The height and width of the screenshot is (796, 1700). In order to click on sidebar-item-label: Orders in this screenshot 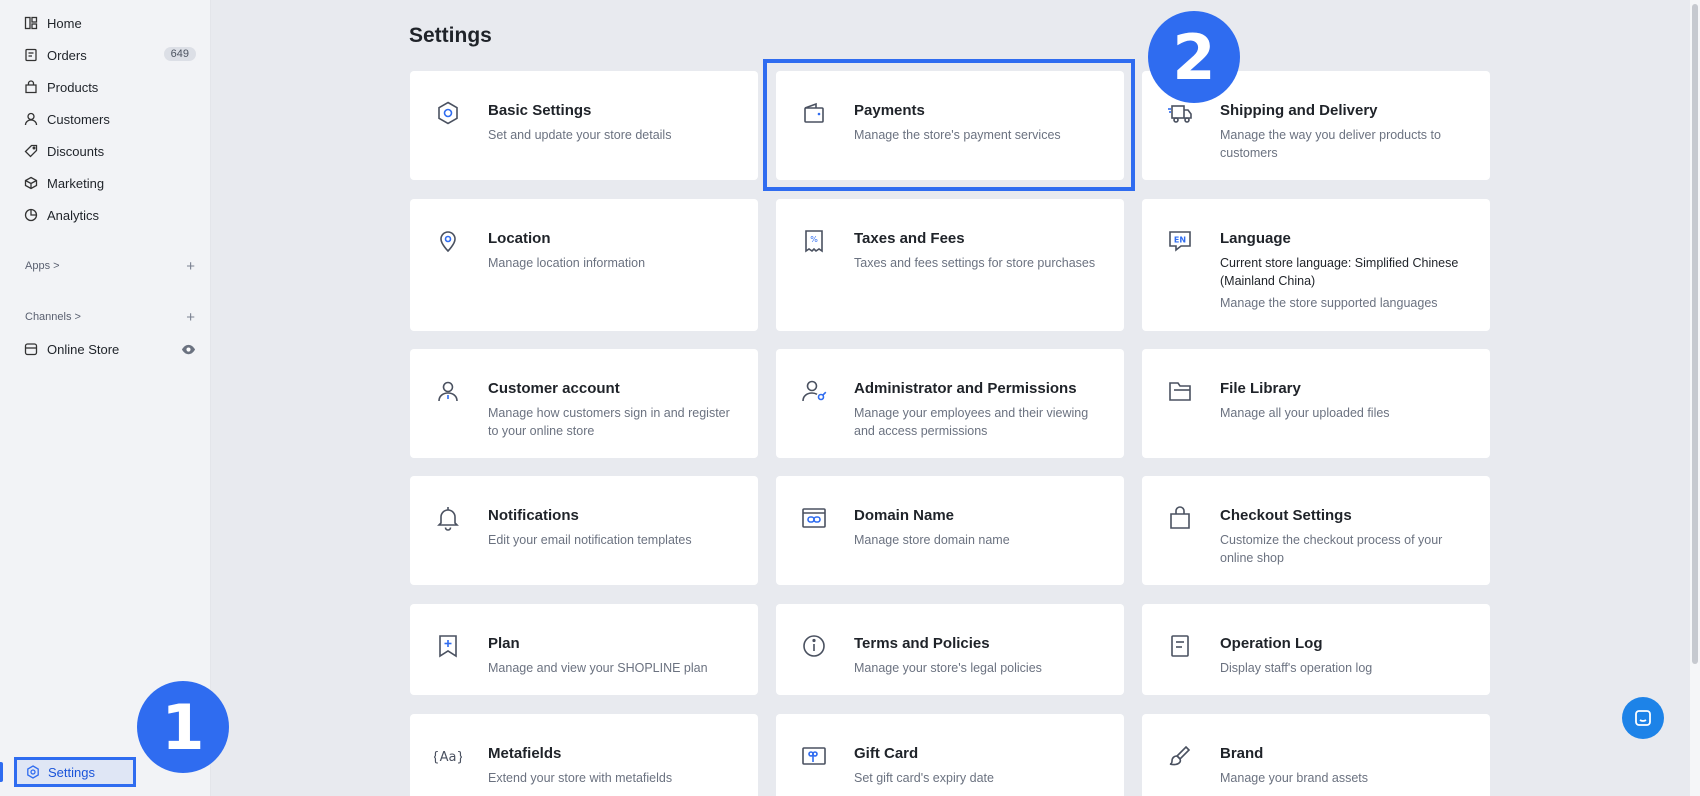, I will do `click(67, 55)`.